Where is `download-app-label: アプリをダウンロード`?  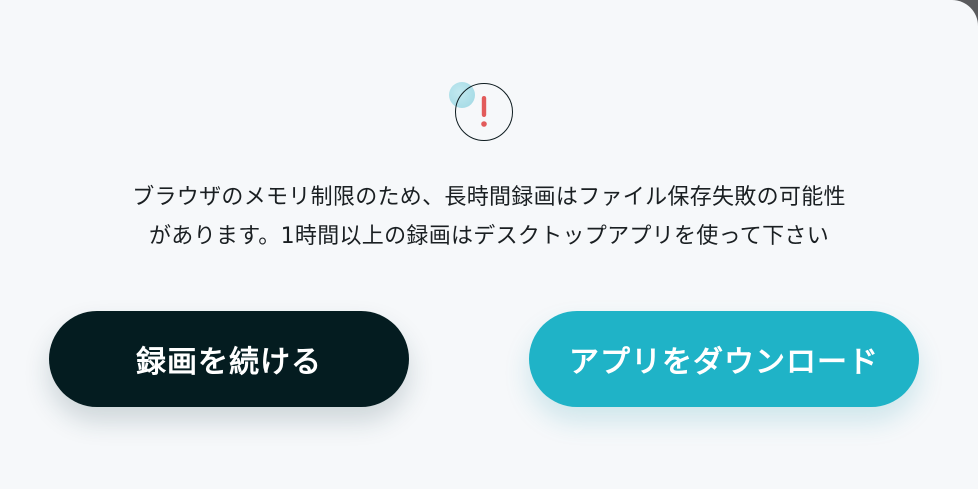
download-app-label: アプリをダウンロード is located at coordinates (724, 362).